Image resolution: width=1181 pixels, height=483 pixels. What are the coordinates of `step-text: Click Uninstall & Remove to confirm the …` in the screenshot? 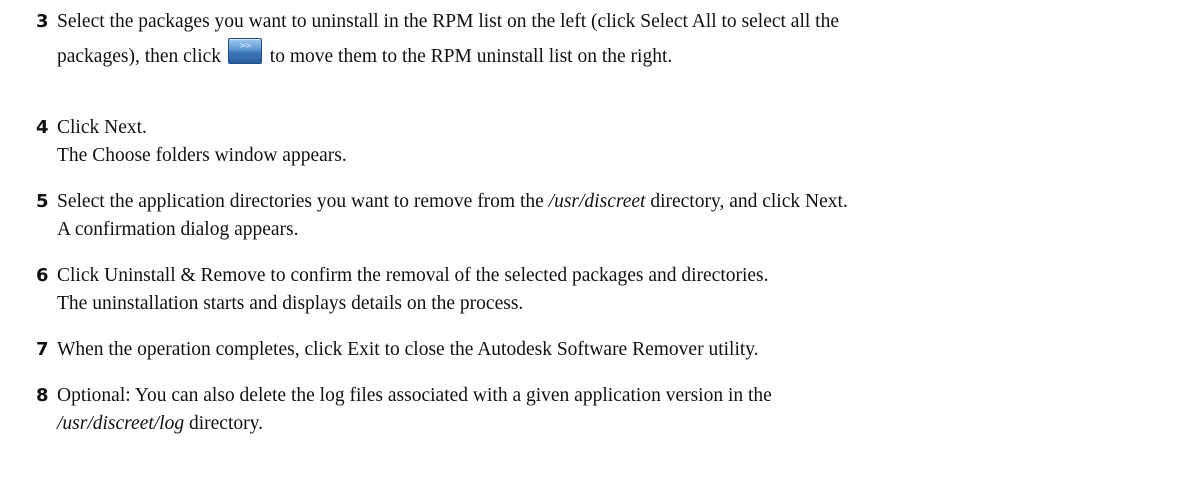 It's located at (614, 290).